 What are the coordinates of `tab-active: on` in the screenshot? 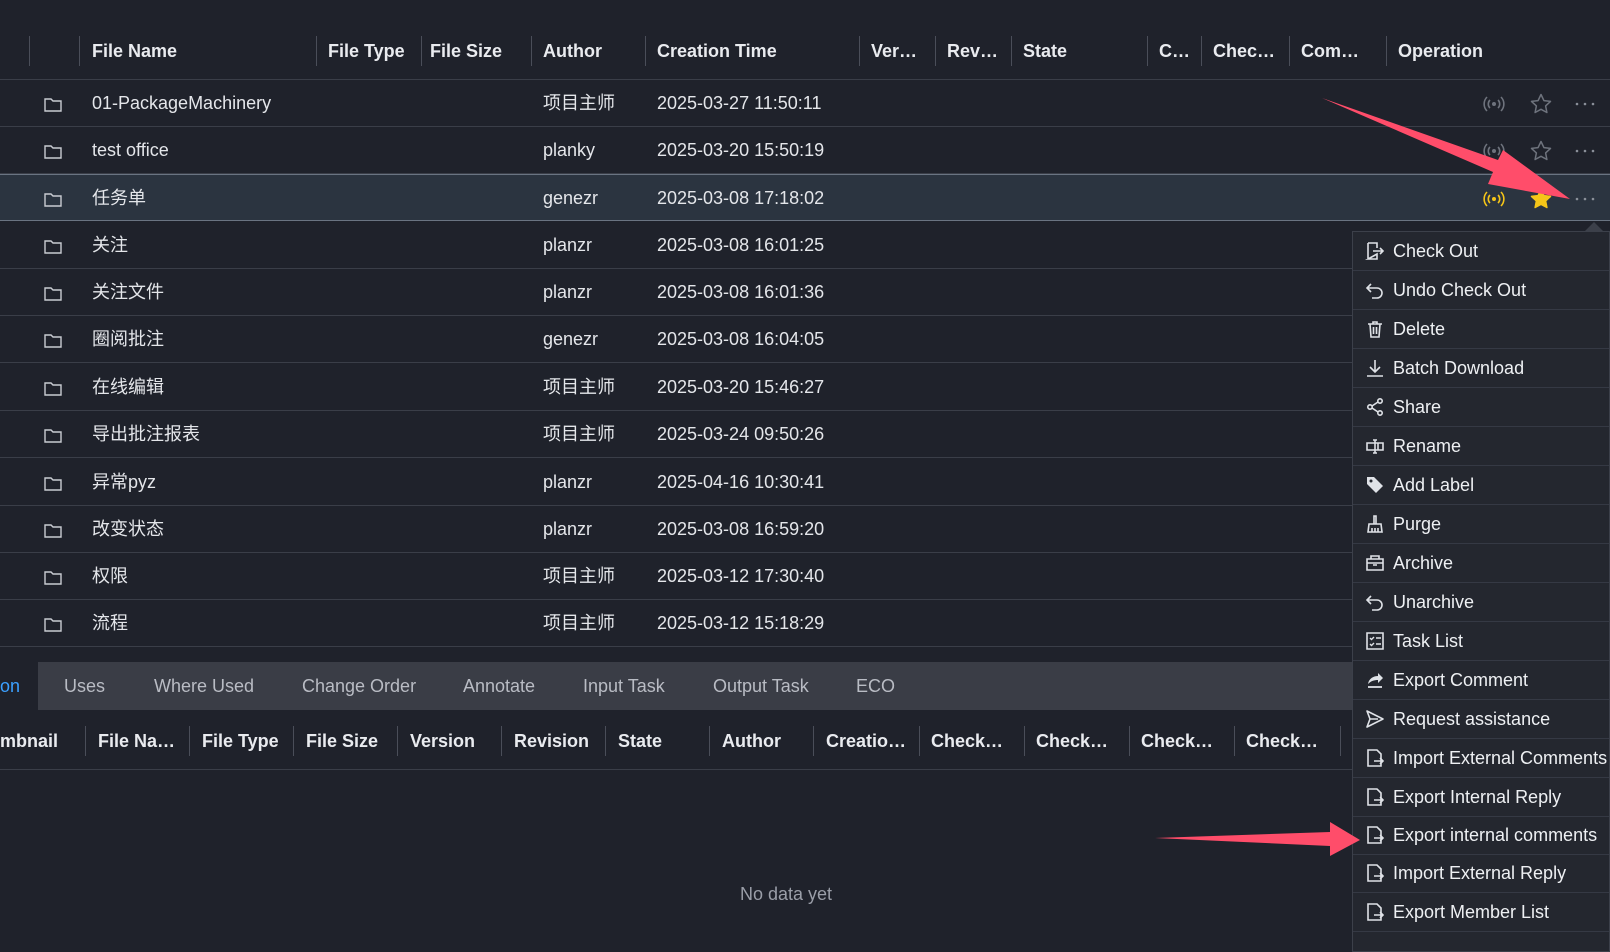 It's located at (19, 686).